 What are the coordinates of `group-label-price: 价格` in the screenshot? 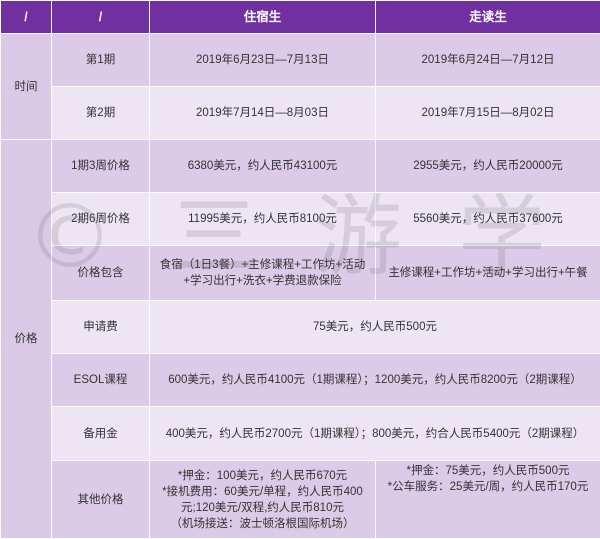 It's located at (26, 339).